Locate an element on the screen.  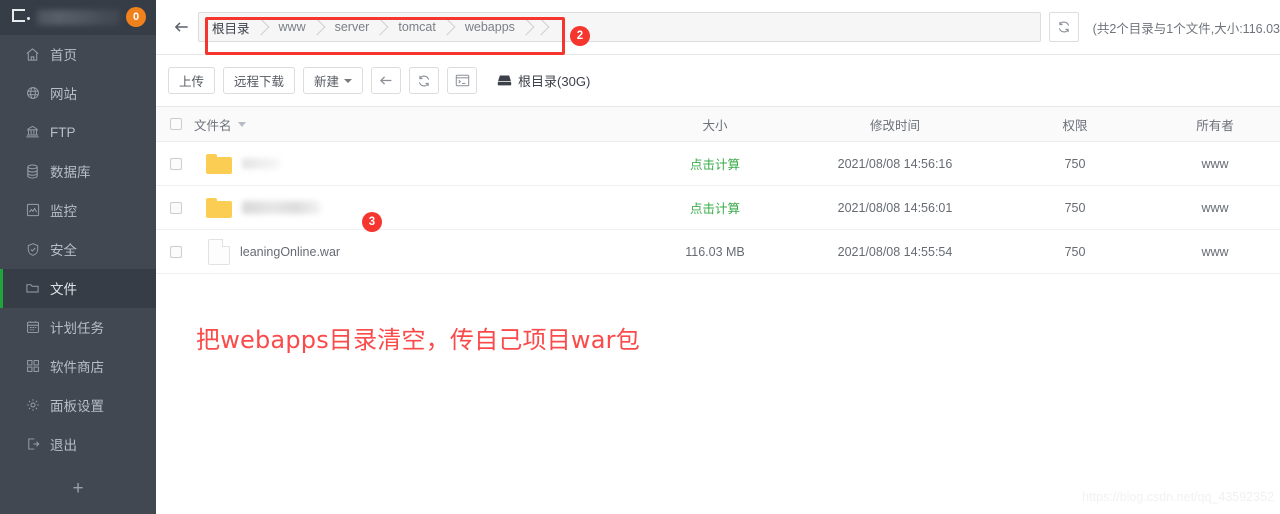
sidebar-item-crontab: 计划任务 is located at coordinates (78, 327).